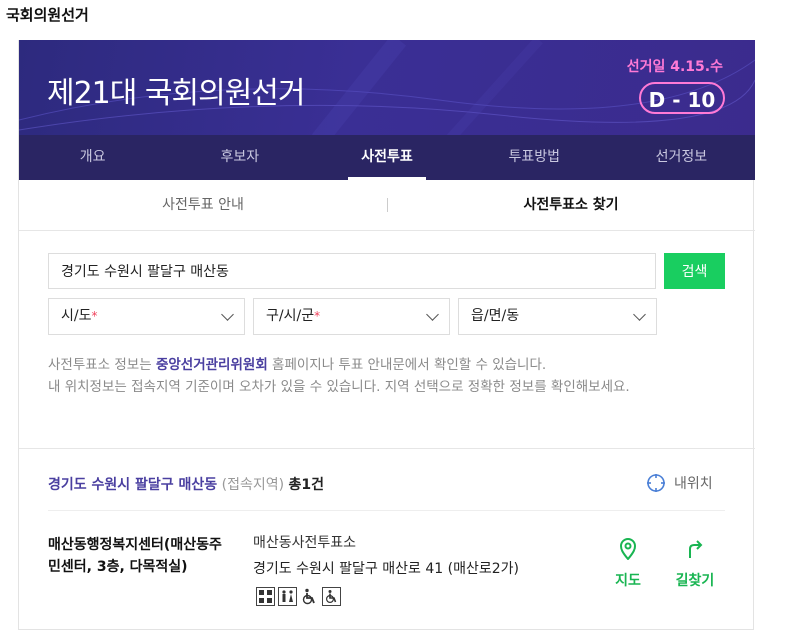 The height and width of the screenshot is (637, 793). What do you see at coordinates (682, 98) in the screenshot?
I see `dday-badge: D - 10` at bounding box center [682, 98].